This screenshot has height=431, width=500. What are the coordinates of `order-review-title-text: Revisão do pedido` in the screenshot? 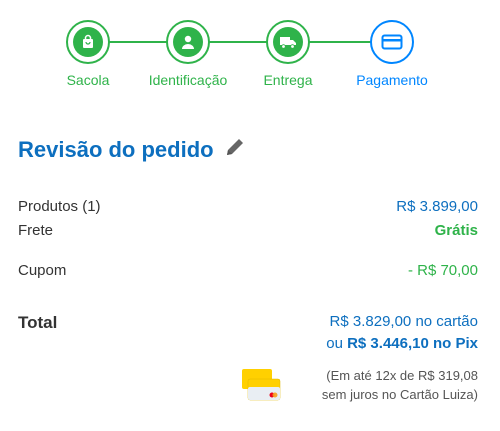 It's located at (116, 149).